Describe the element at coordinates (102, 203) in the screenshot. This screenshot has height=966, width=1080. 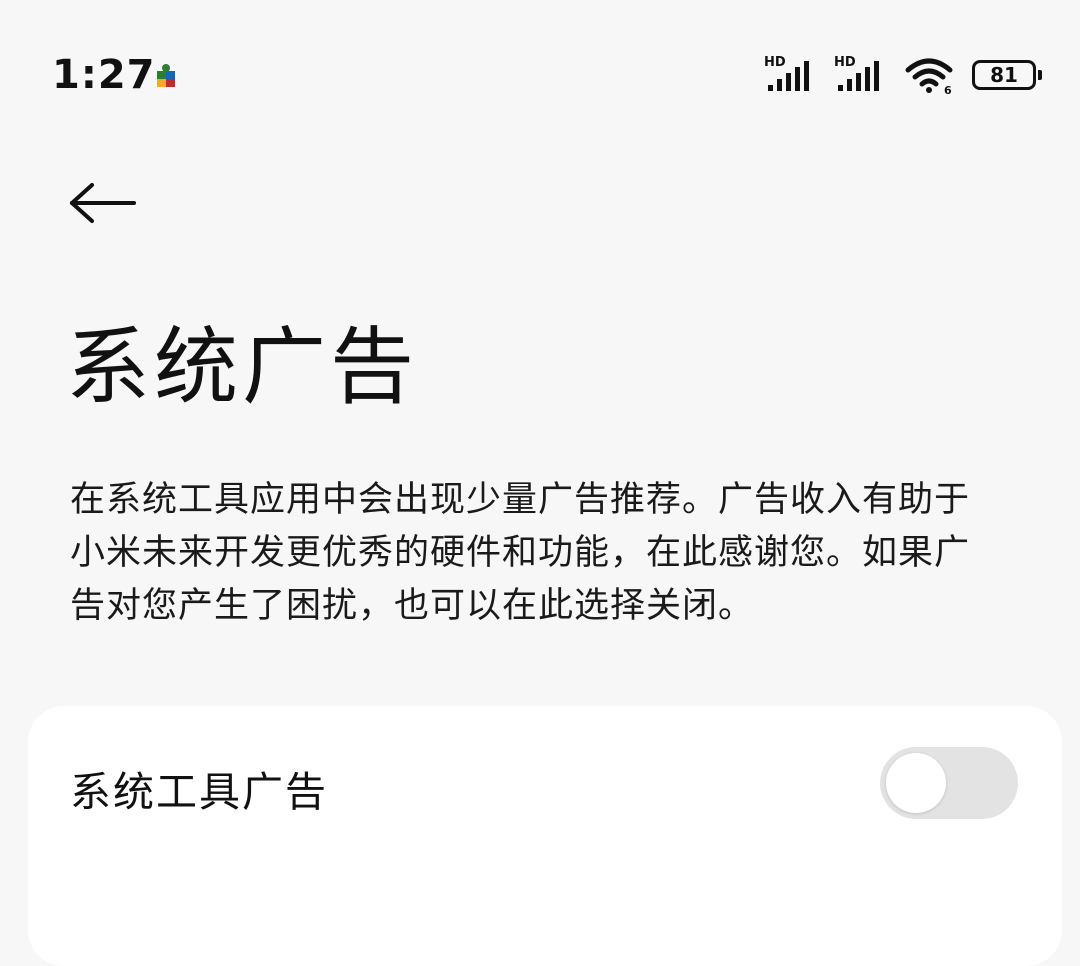
I see `back-arrow-icon` at that location.